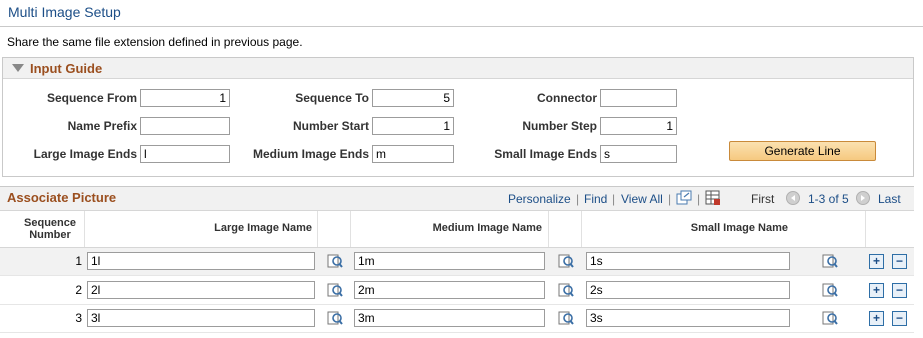 Image resolution: width=923 pixels, height=338 pixels. I want to click on number-step-label: Number Step, so click(559, 126).